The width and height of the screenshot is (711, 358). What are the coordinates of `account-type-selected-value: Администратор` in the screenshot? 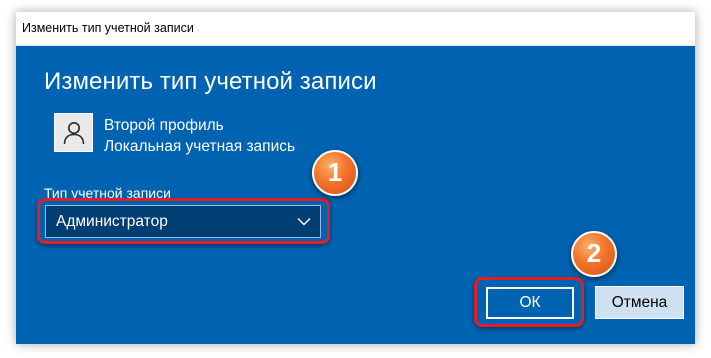 It's located at (112, 221).